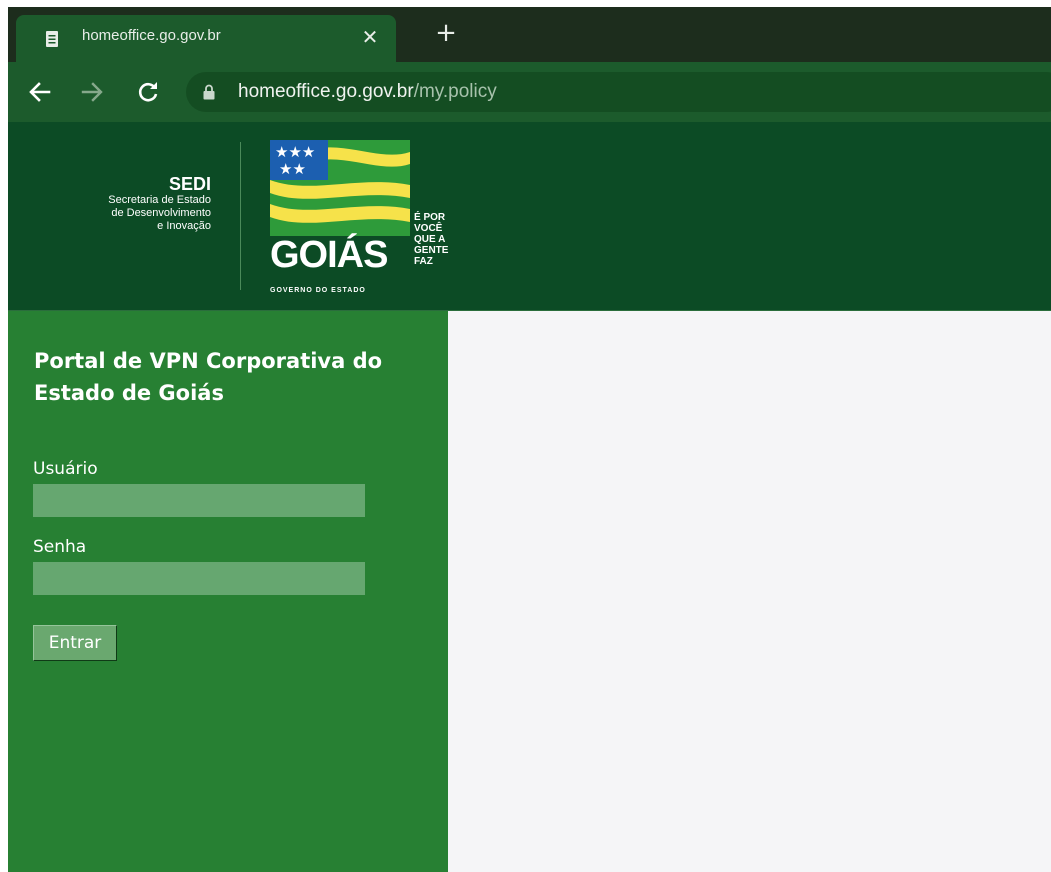 The image size is (1051, 872). Describe the element at coordinates (184, 226) in the screenshot. I see `org-name-line: e Inovação` at that location.